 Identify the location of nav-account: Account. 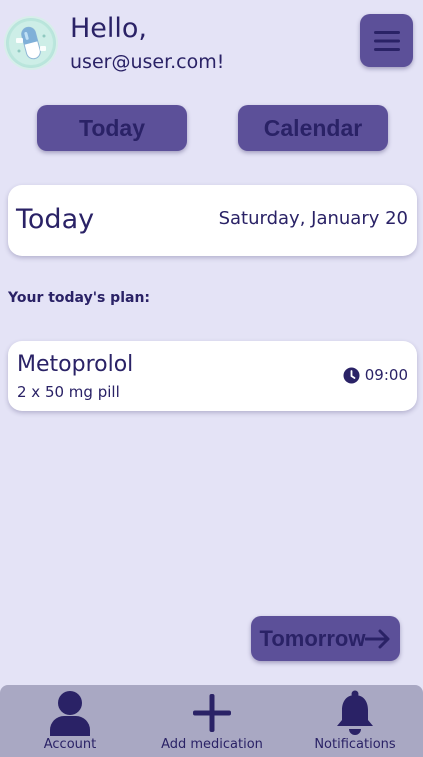
(70, 721).